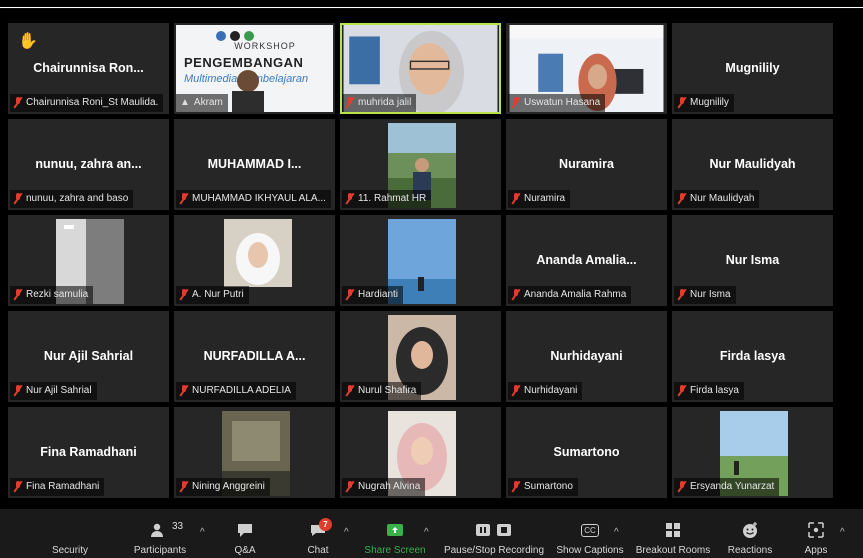 The image size is (863, 558). I want to click on pin-icon: ▲, so click(185, 102).